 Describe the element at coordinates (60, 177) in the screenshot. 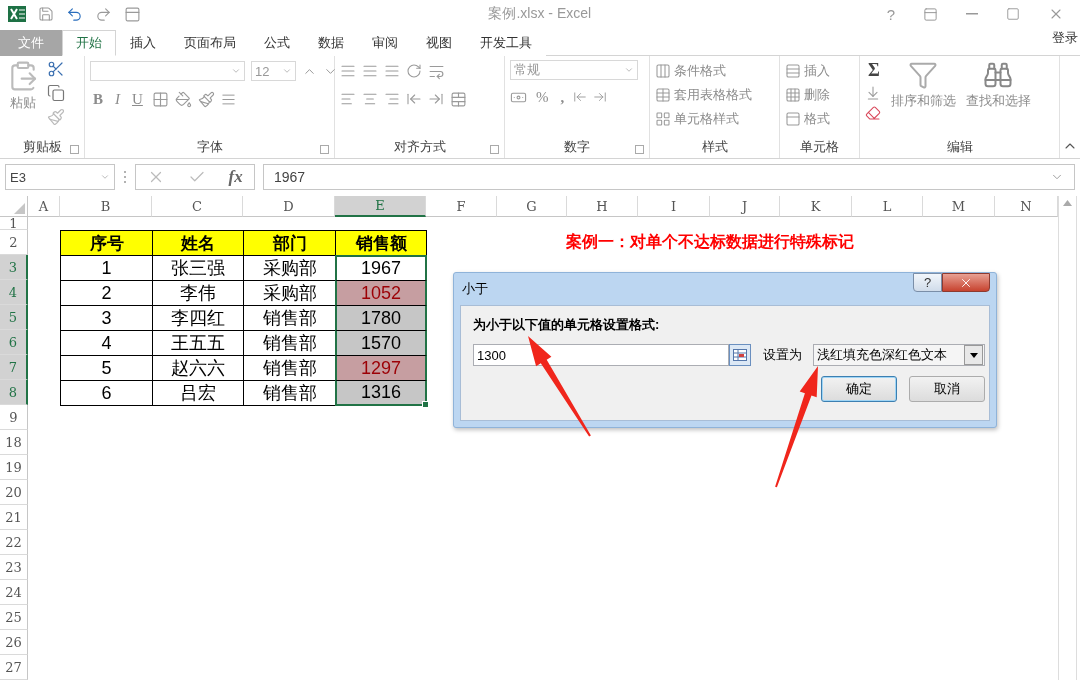

I see `name-box: E3` at that location.